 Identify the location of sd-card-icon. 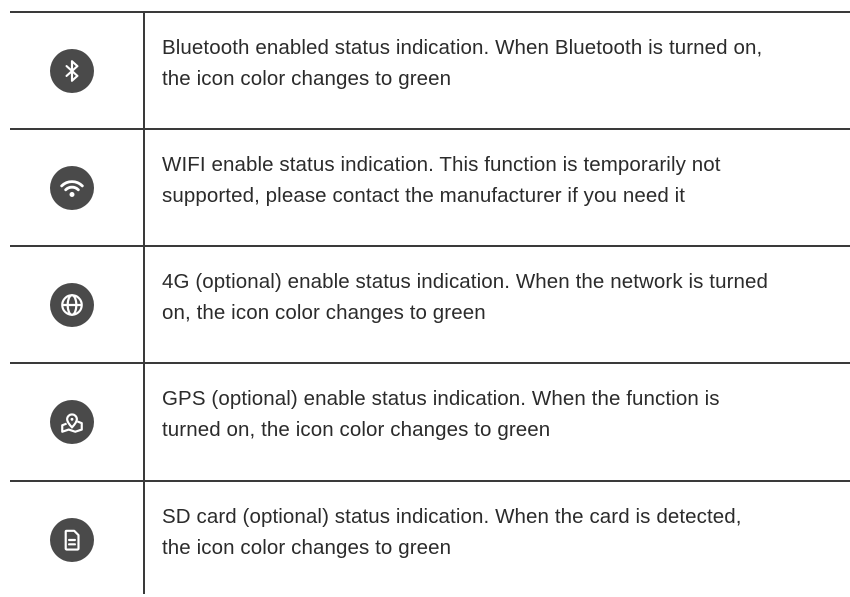
(72, 540).